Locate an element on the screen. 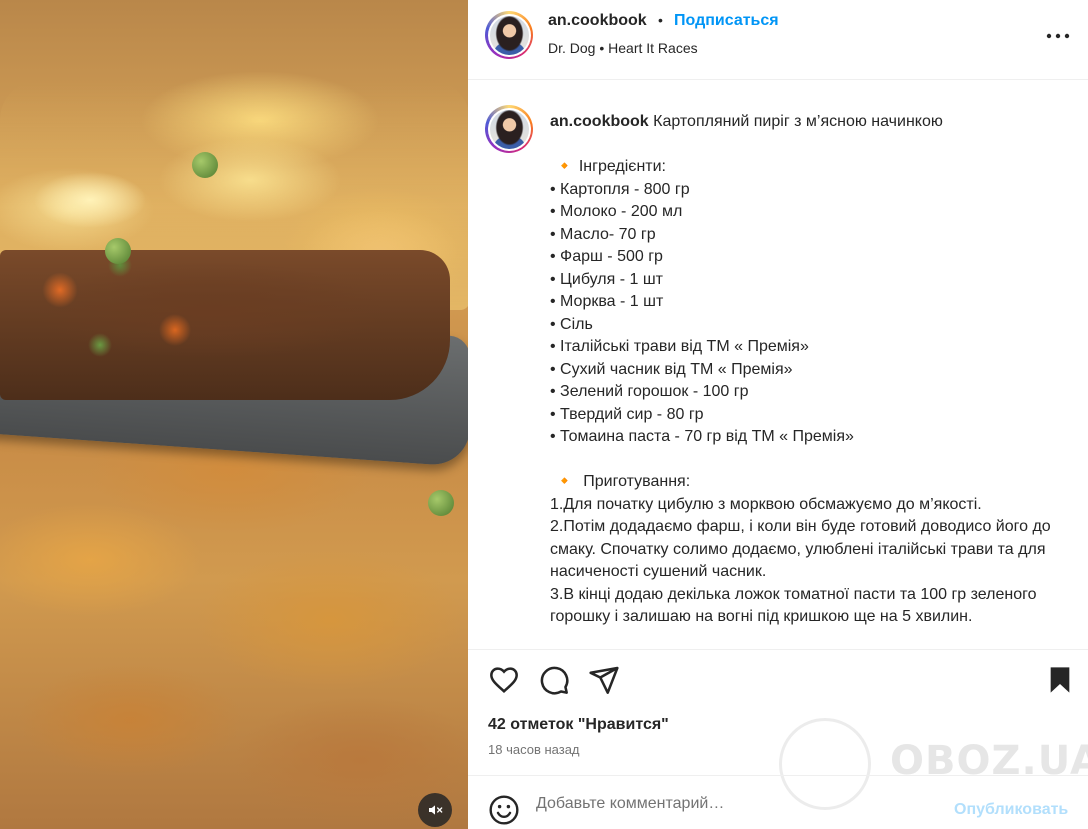 The height and width of the screenshot is (829, 1088). caption-avatar is located at coordinates (509, 129).